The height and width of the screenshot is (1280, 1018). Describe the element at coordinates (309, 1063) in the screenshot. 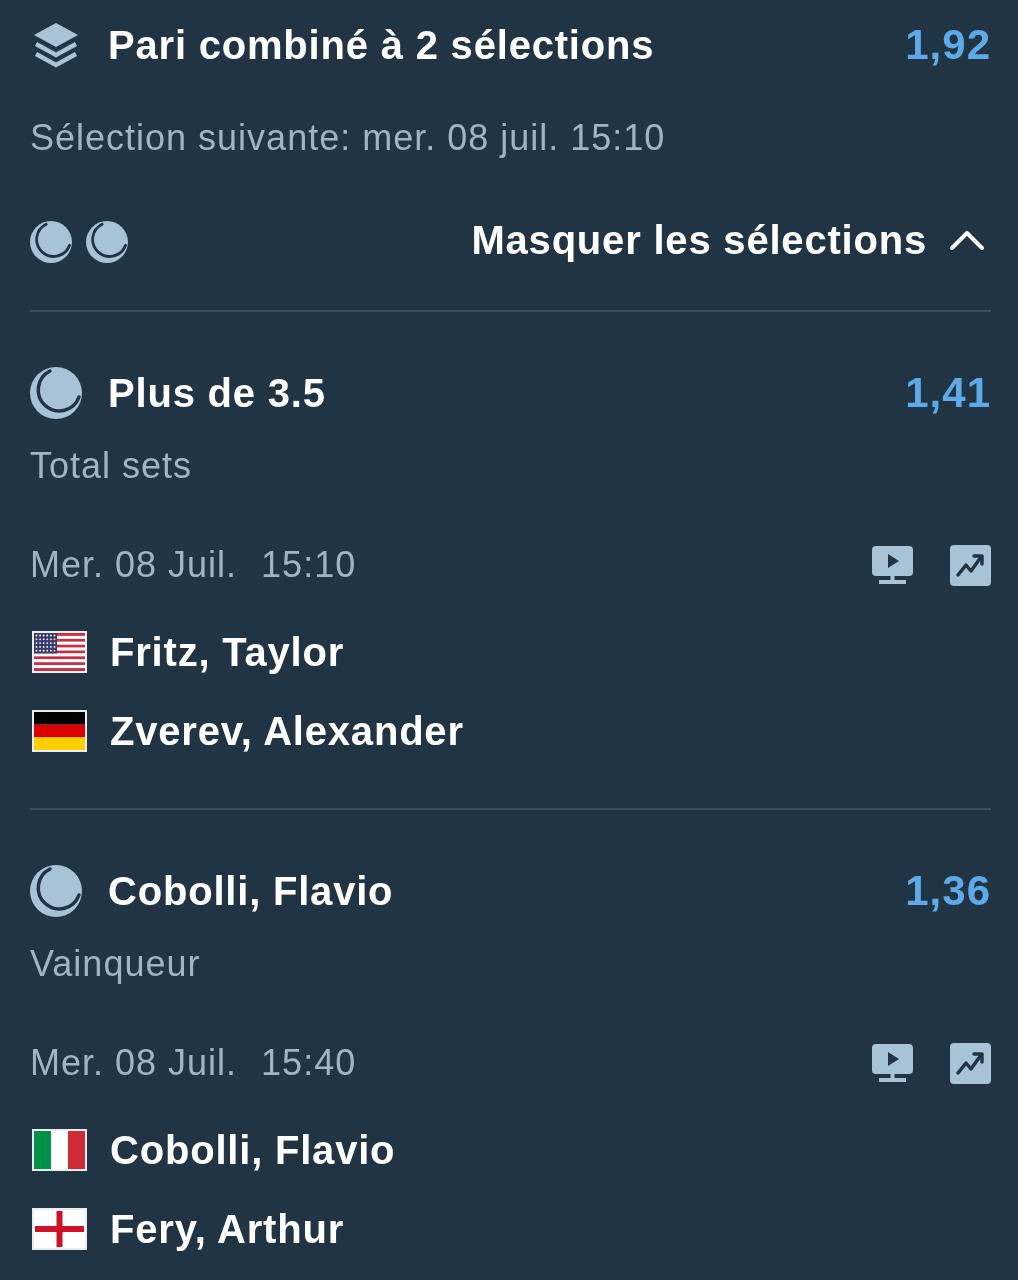

I see `match-time: 15:40` at that location.